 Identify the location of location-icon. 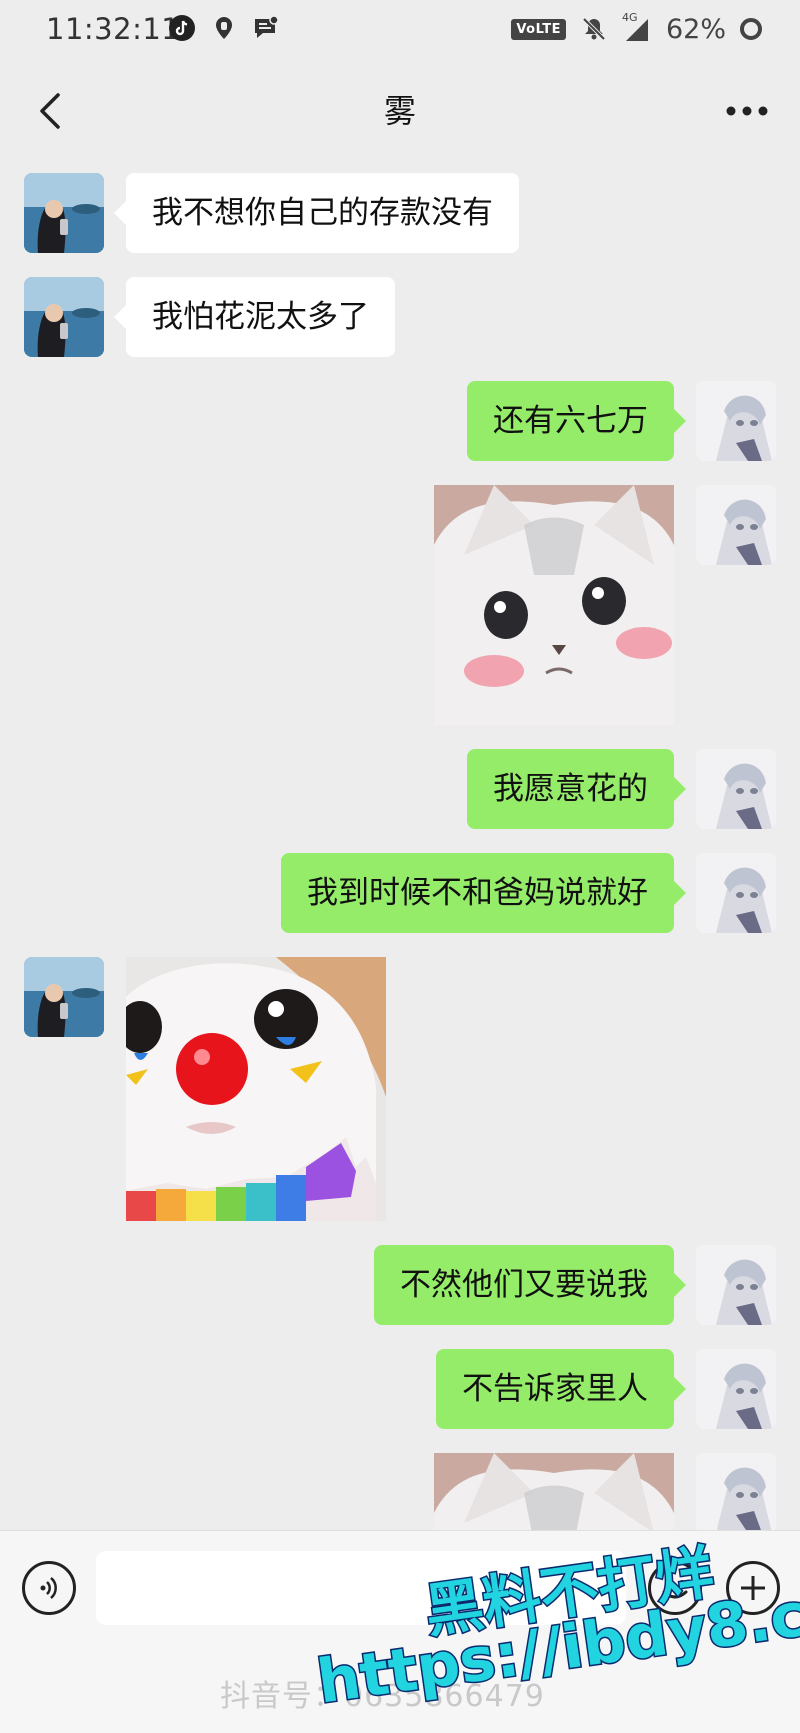
(224, 28).